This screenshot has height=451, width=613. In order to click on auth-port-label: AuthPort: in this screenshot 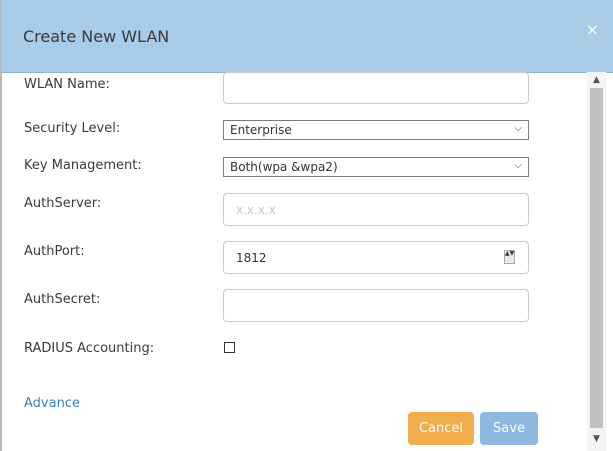, I will do `click(54, 251)`.